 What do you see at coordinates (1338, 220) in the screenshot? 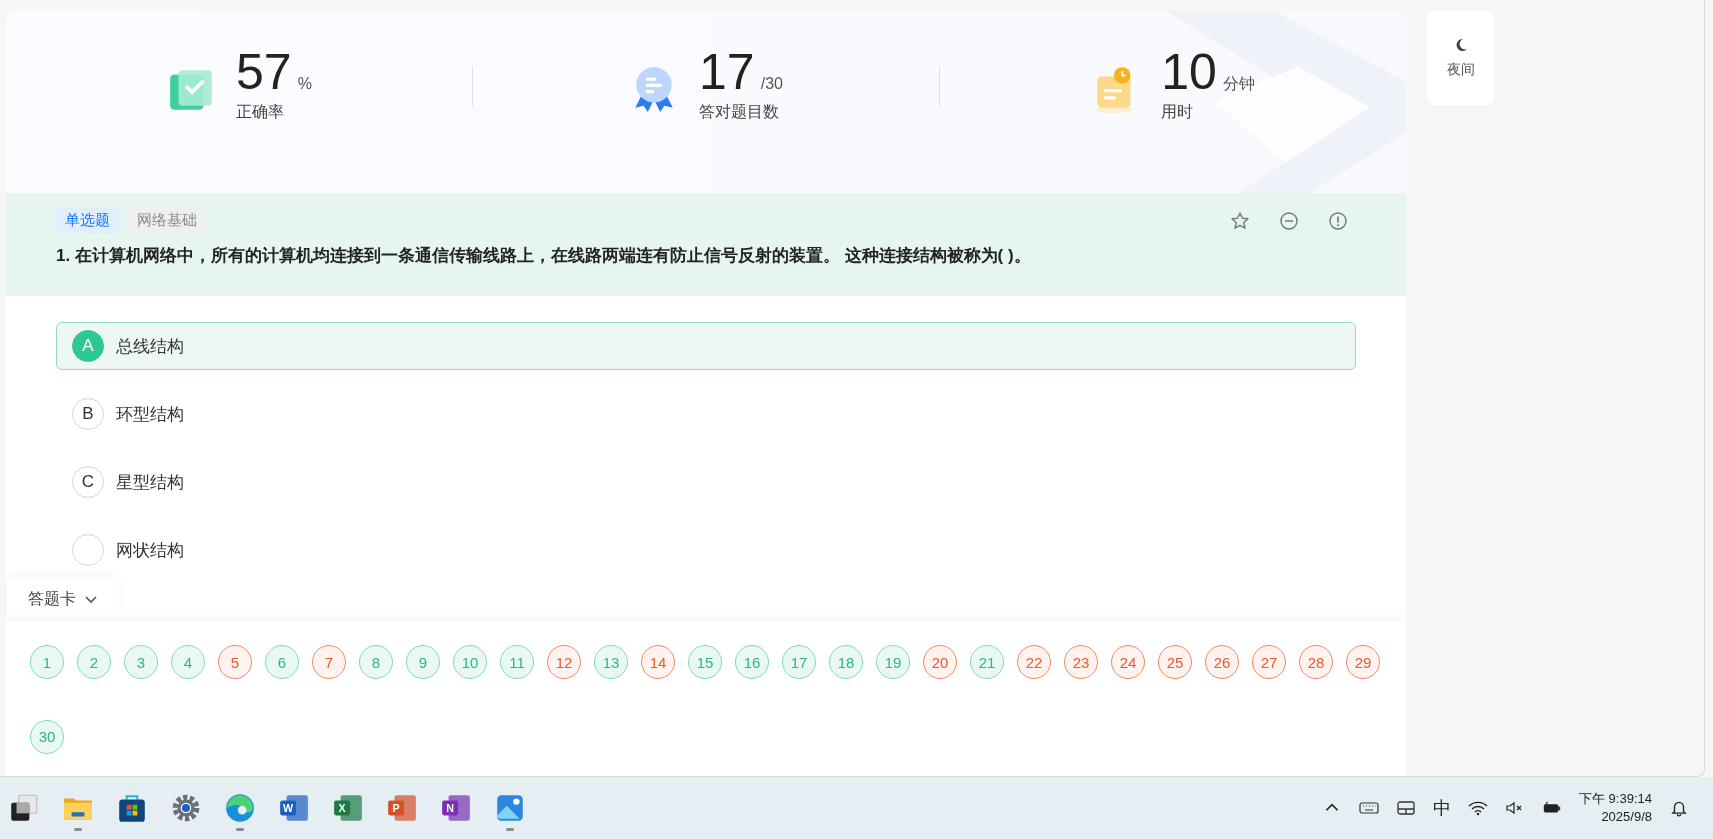
I see `info-icon` at bounding box center [1338, 220].